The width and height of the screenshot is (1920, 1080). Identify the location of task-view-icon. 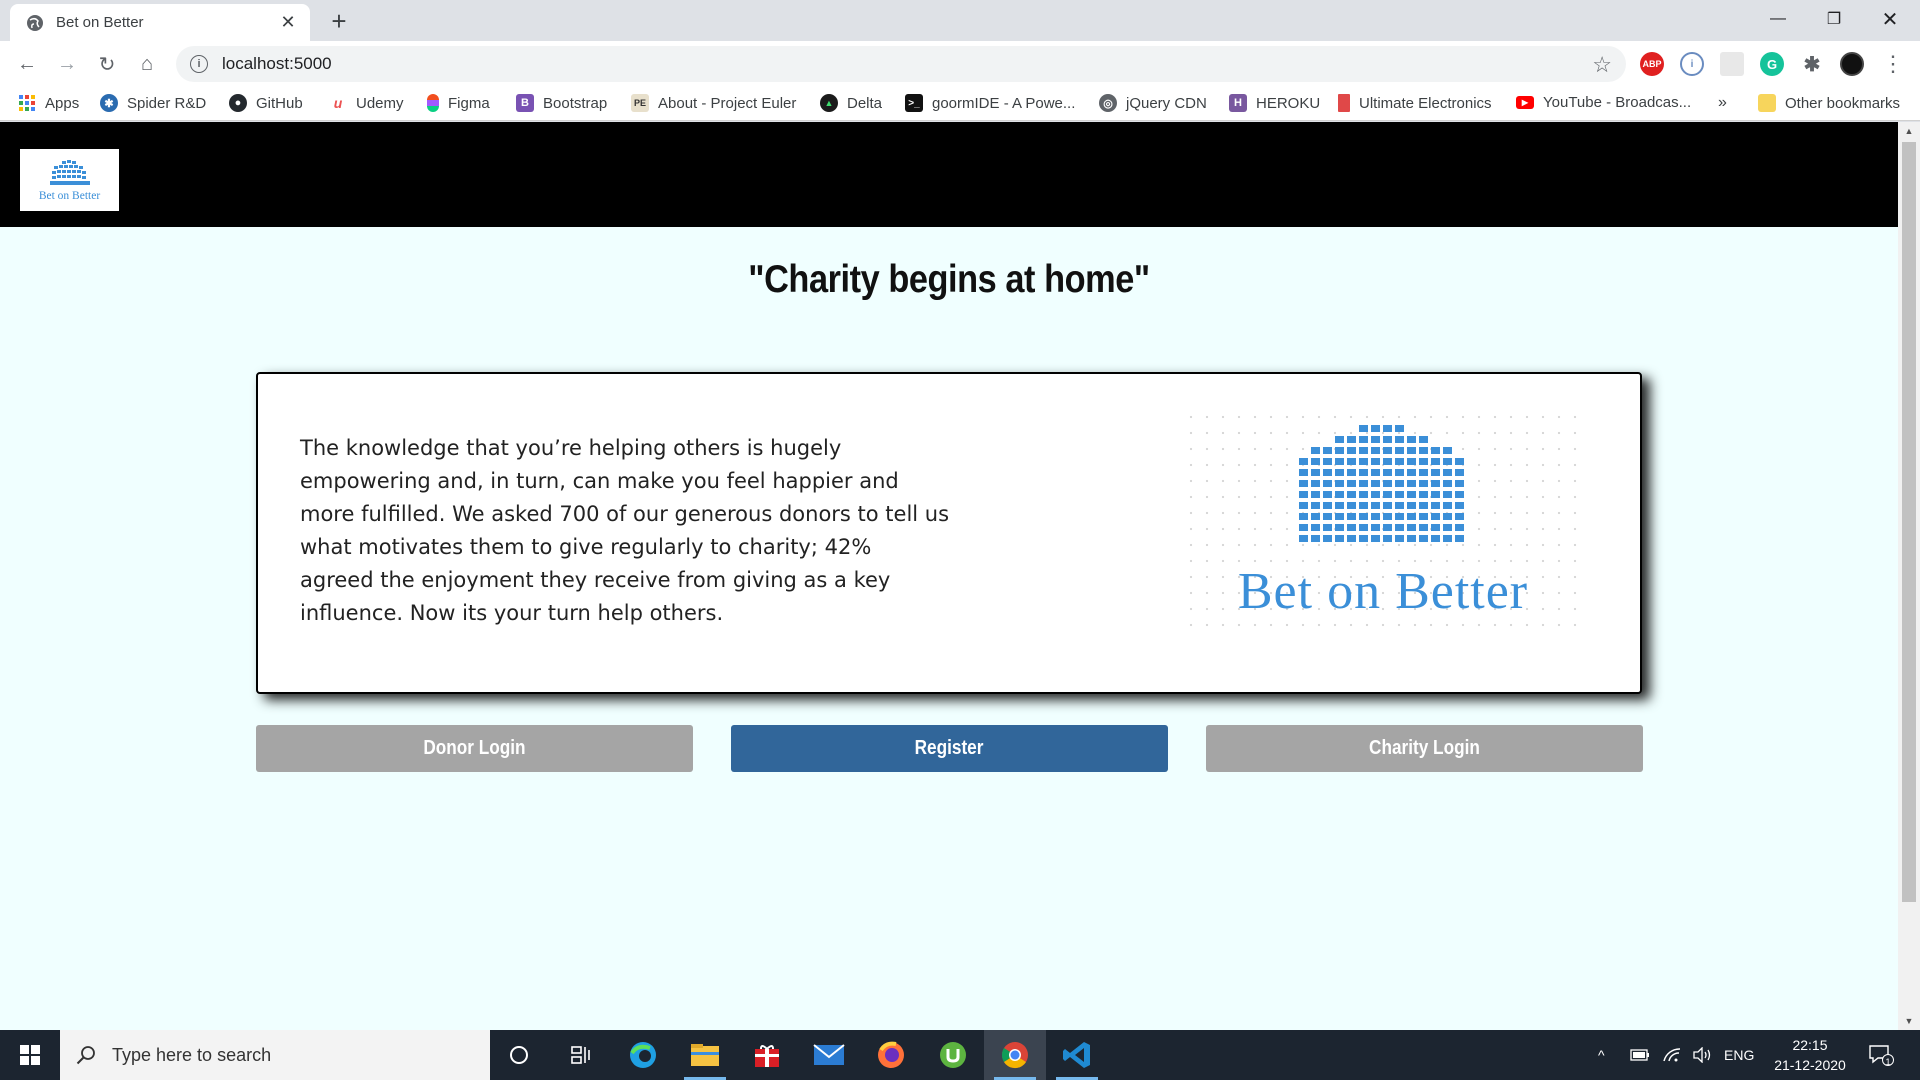
(581, 1055).